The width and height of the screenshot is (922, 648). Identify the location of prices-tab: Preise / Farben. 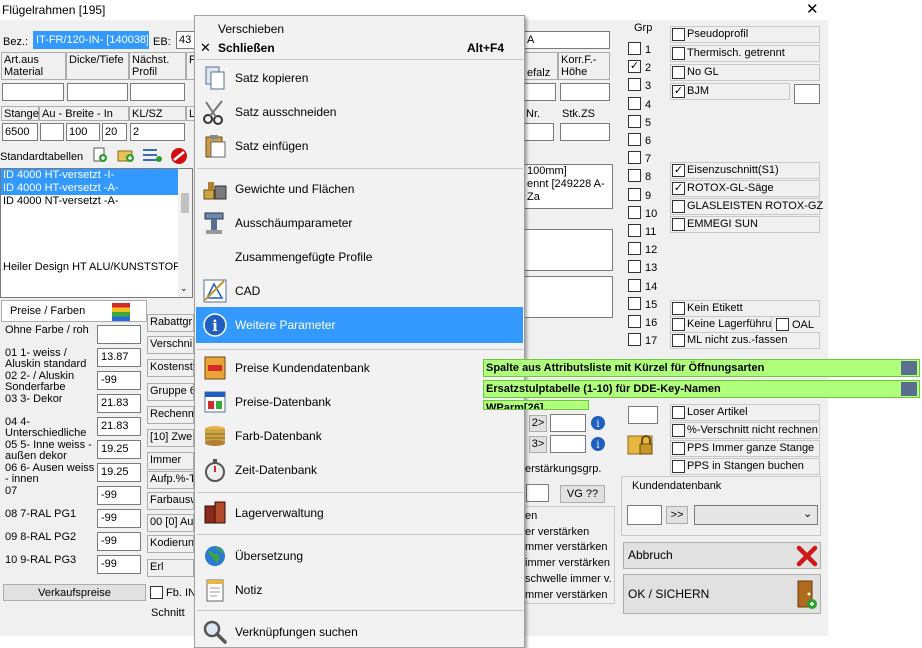
(74, 311).